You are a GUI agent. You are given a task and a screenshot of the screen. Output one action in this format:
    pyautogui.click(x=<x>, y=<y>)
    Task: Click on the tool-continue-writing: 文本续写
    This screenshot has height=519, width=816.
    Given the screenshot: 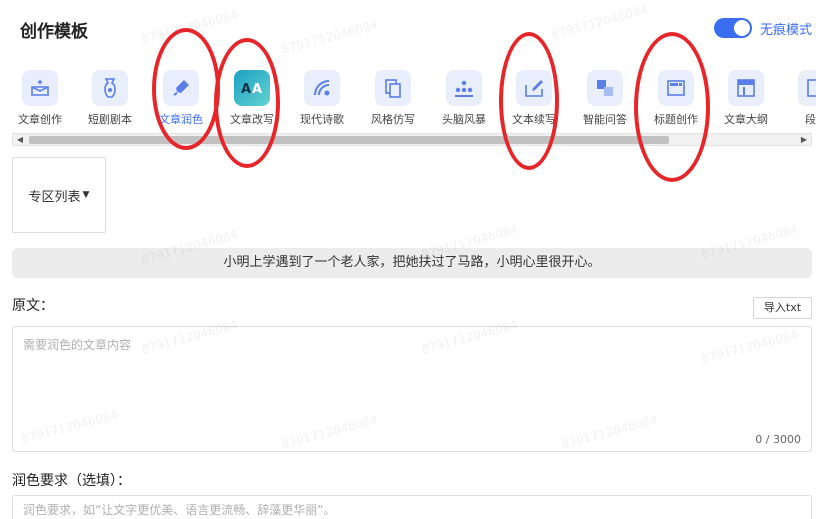 What is the action you would take?
    pyautogui.click(x=534, y=98)
    